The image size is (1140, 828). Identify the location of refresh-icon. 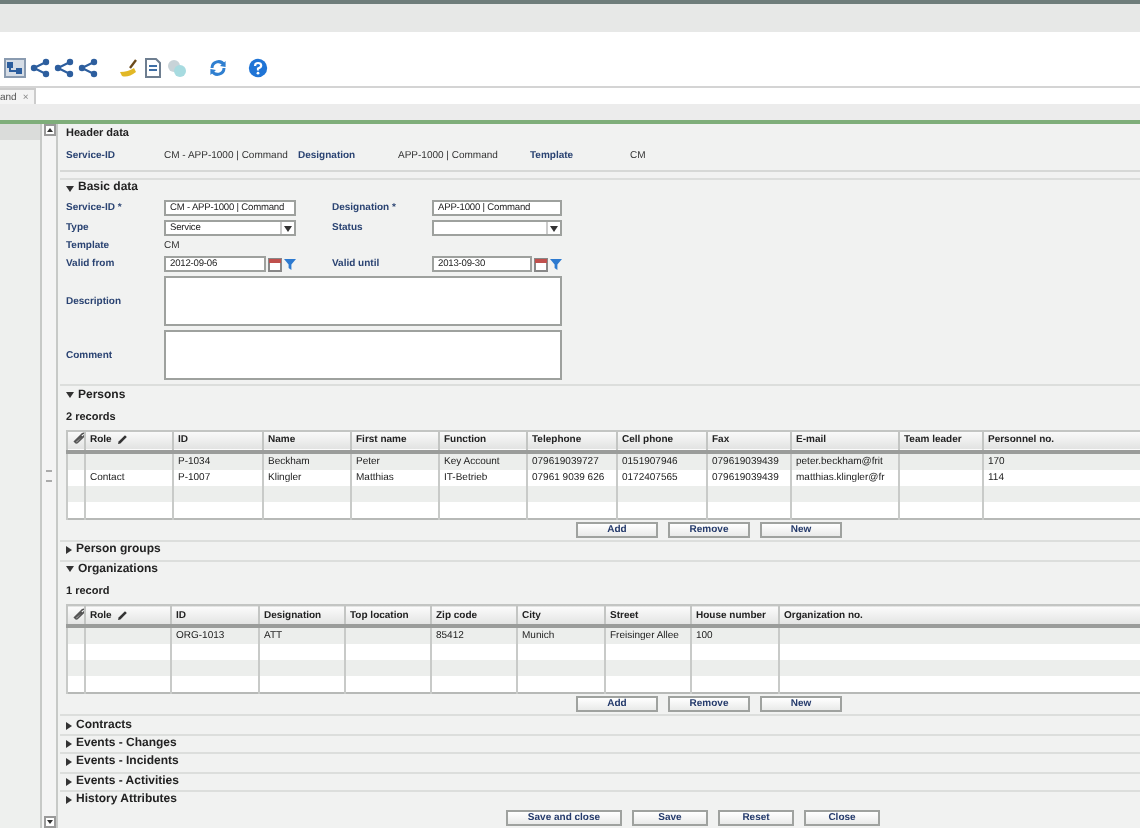
(218, 67).